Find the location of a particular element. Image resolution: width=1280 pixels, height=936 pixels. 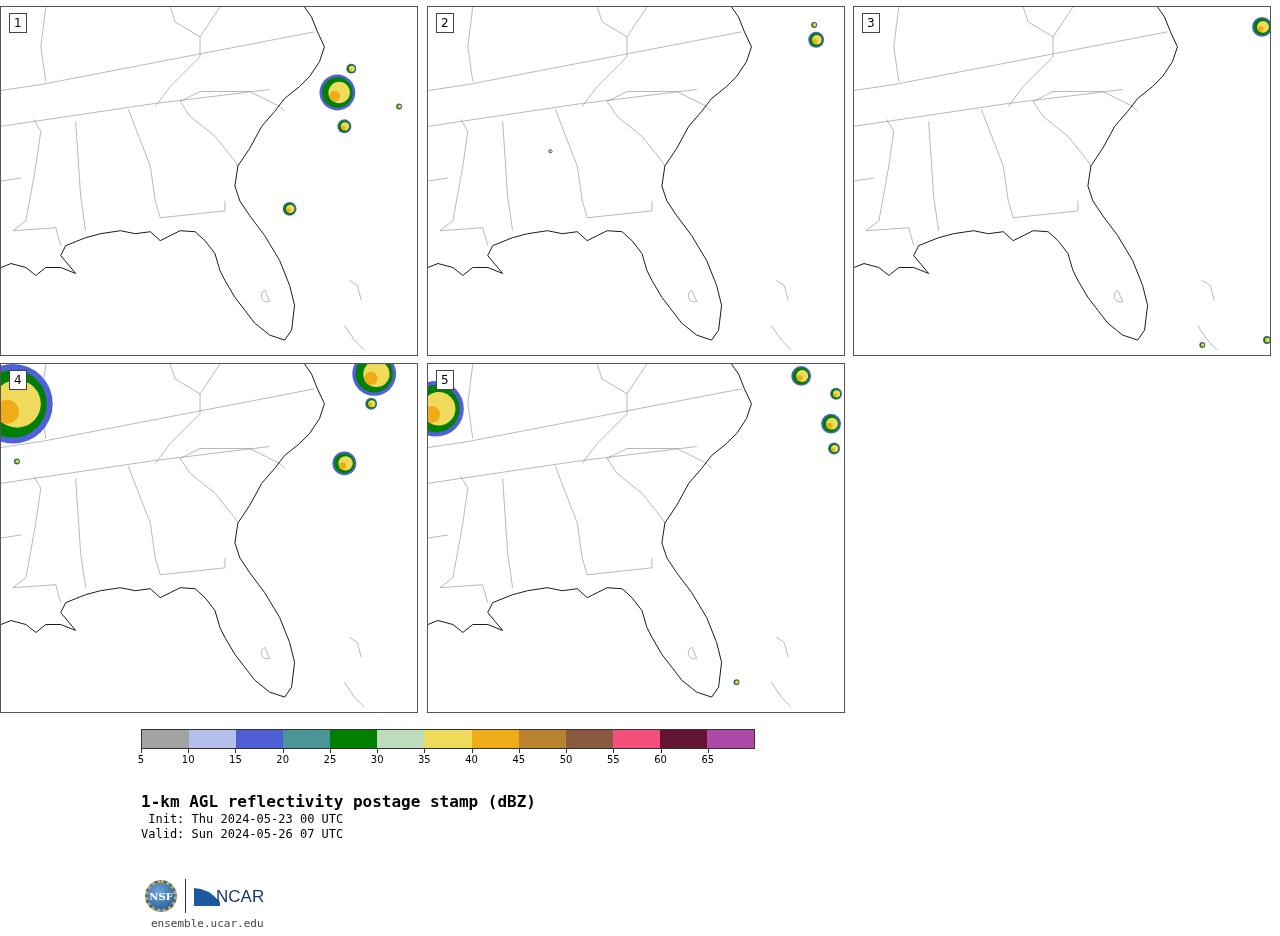

chart-title: 1-km AGL reflectivity postage stamp (dBZ) is located at coordinates (339, 802).